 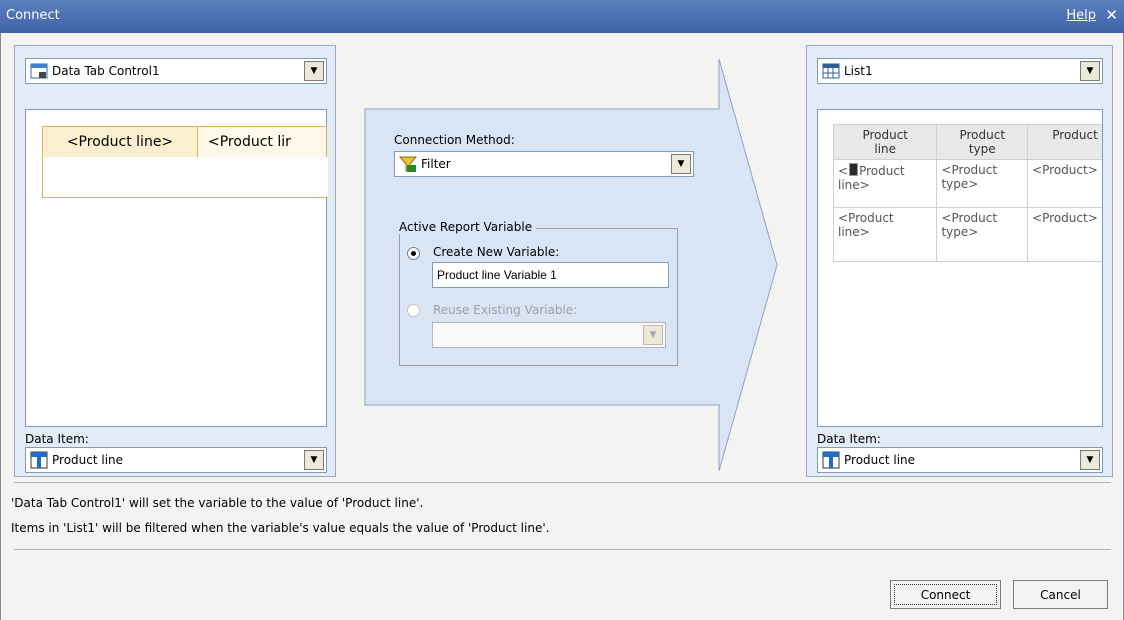 What do you see at coordinates (982, 142) in the screenshot?
I see `column-header: Product type` at bounding box center [982, 142].